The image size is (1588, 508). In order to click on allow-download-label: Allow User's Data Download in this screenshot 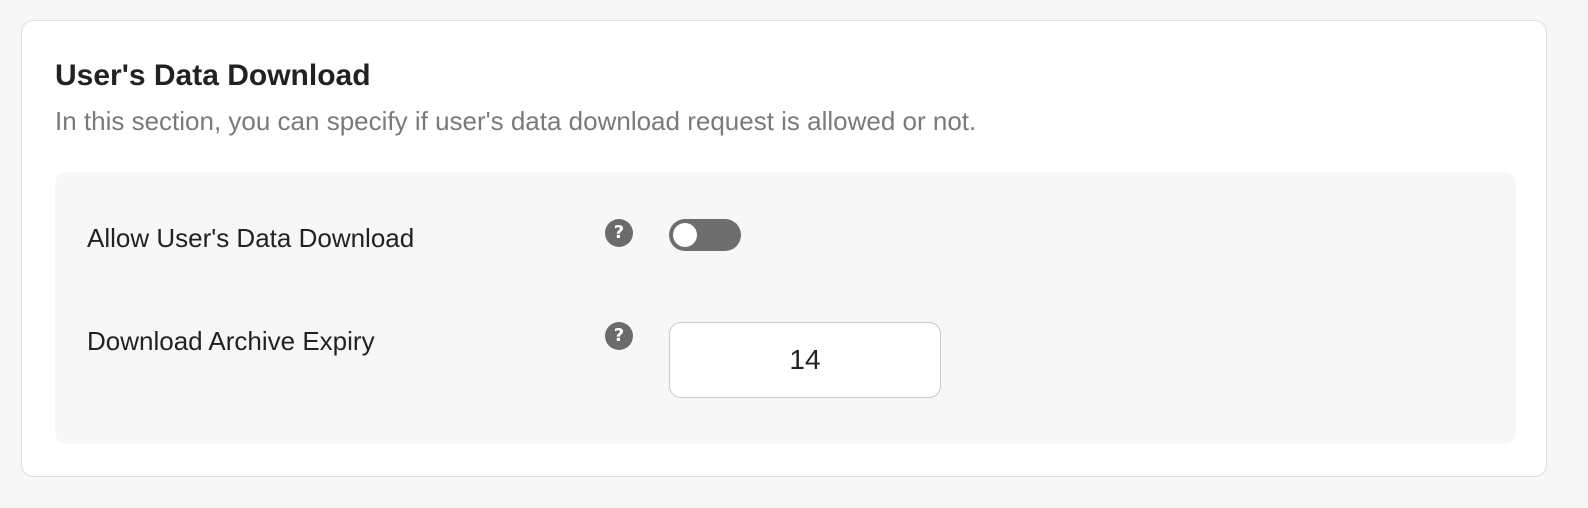, I will do `click(251, 238)`.